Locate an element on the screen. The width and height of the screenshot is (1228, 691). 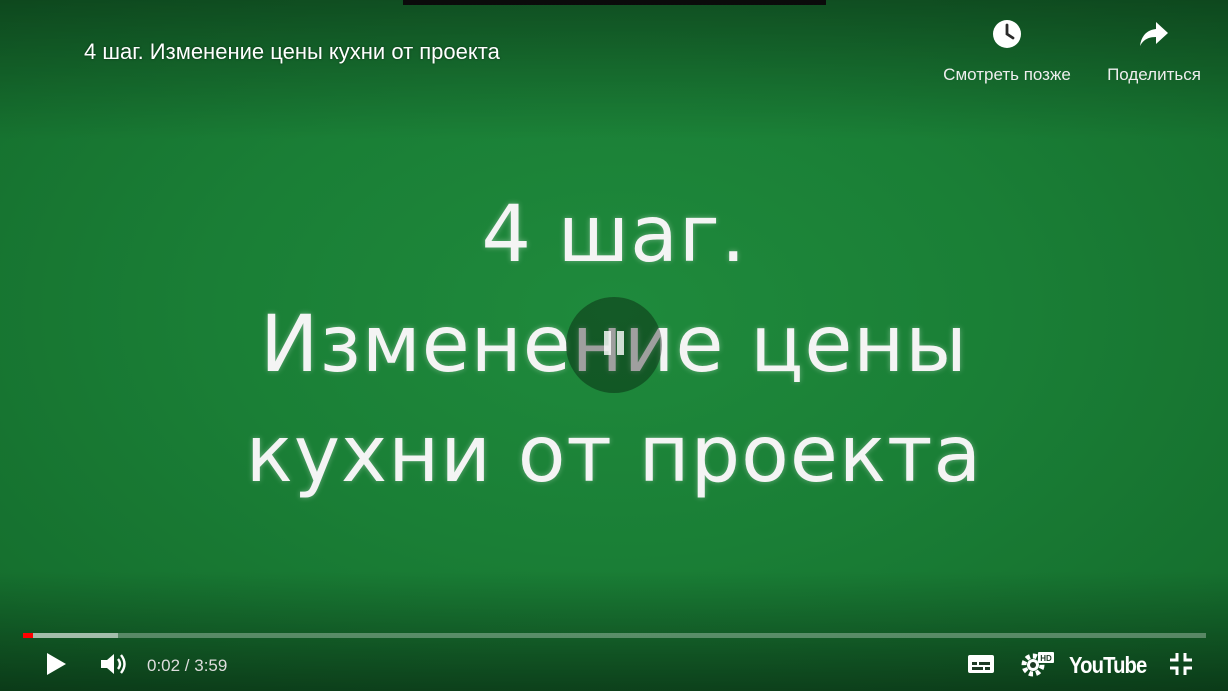
progress-bar is located at coordinates (614, 635).